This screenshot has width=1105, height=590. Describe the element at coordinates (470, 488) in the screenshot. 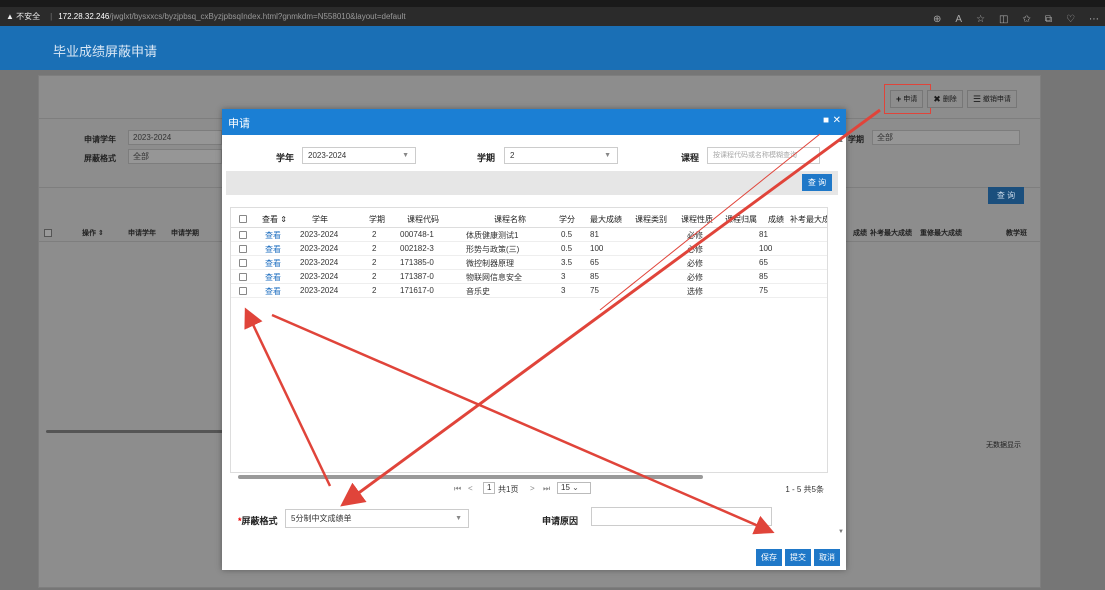

I see `prev-page-button: <` at that location.